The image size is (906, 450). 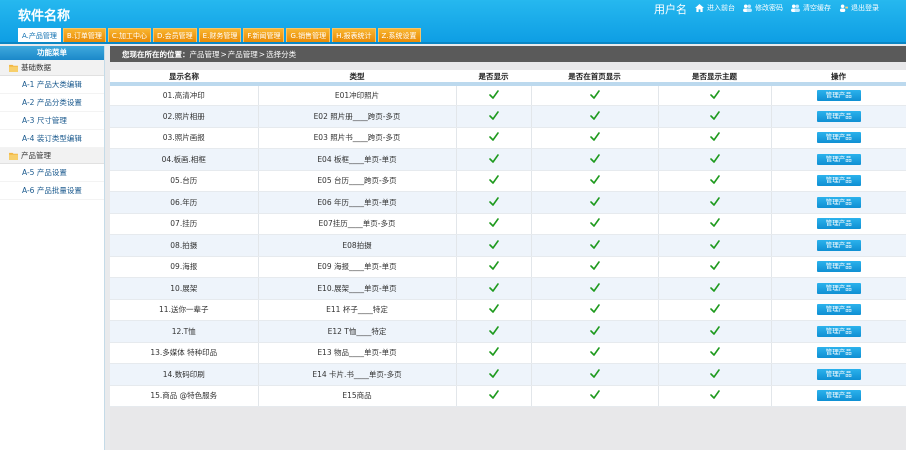 What do you see at coordinates (787, 8) in the screenshot?
I see `top-links: 进入前台 修改密码 清空缓存 退出登录` at bounding box center [787, 8].